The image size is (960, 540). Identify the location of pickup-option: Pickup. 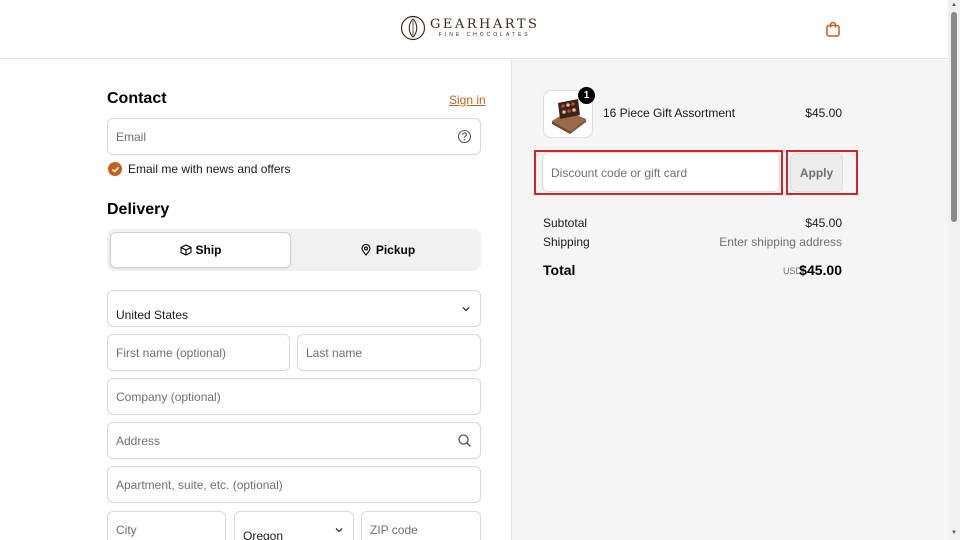
(387, 250).